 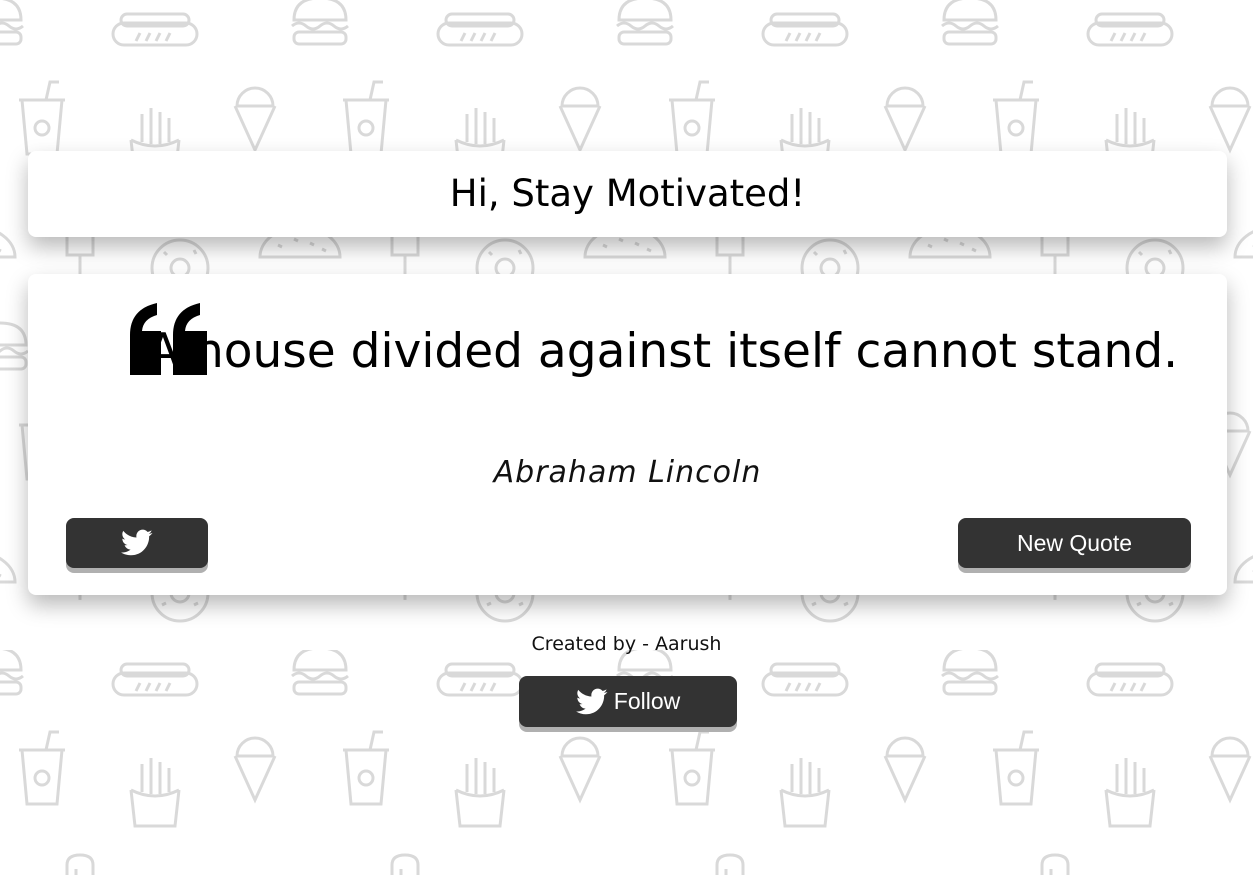 I want to click on follow-label: Follow, so click(x=647, y=701).